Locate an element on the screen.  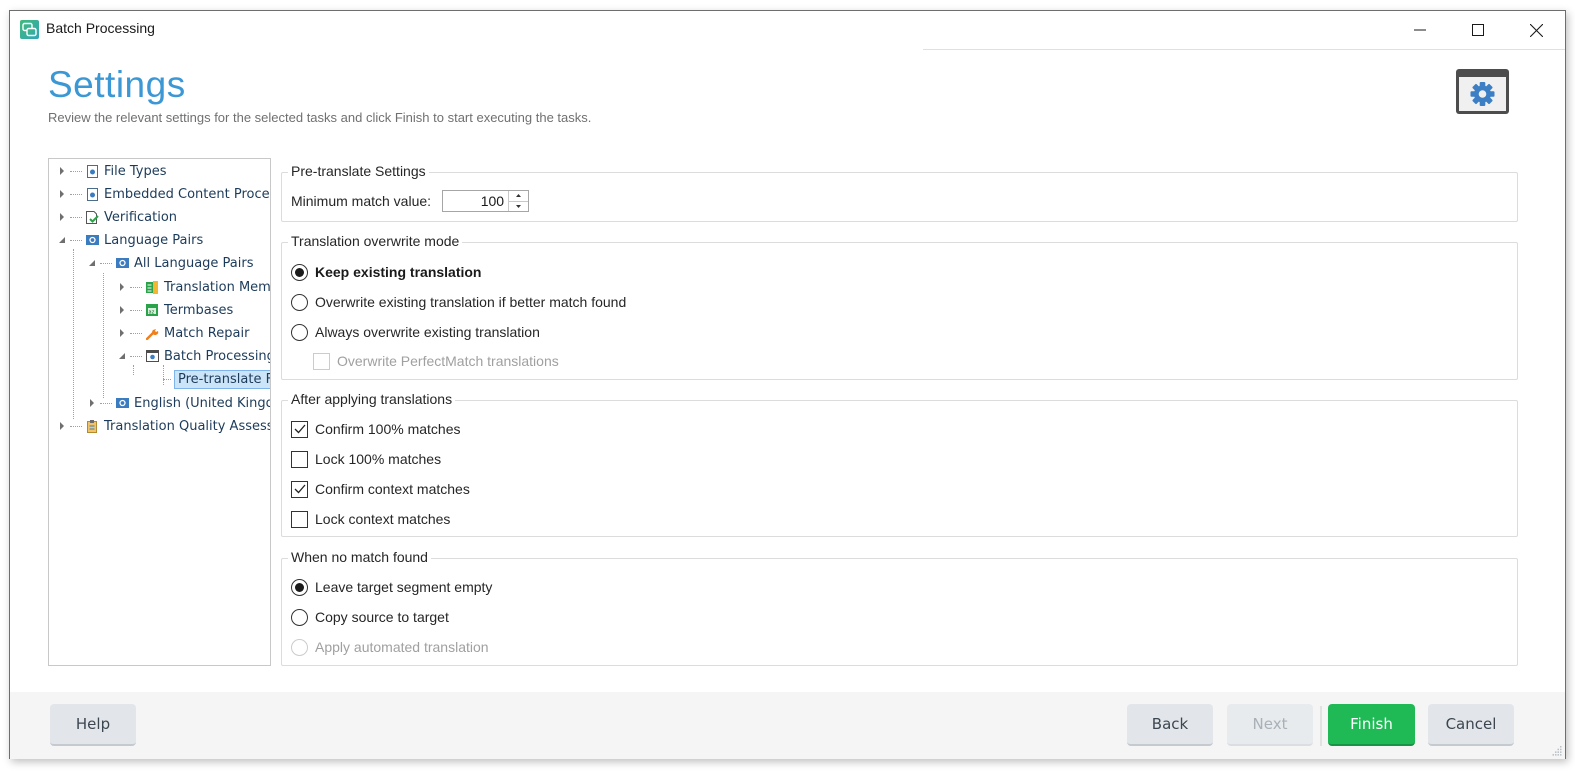
batch-processing-icon is located at coordinates (152, 356).